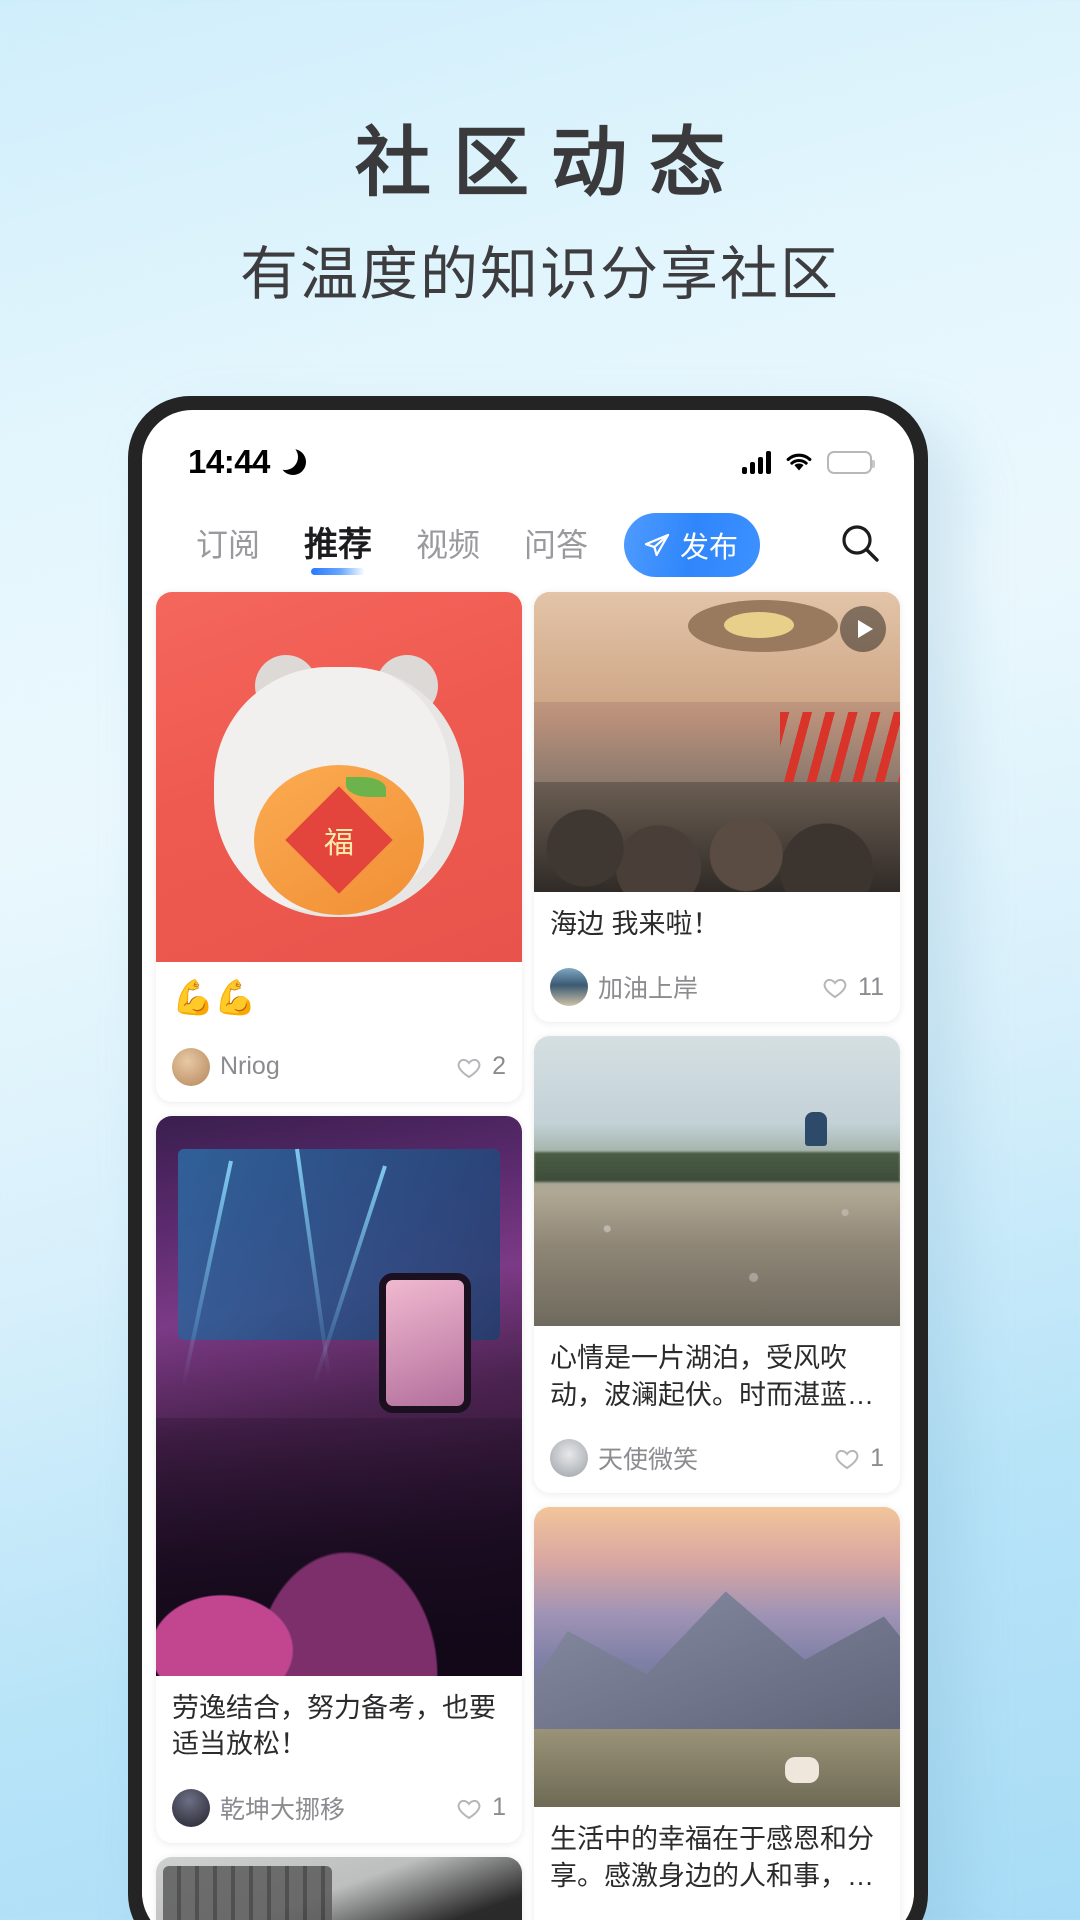 The image size is (1080, 1920). I want to click on card-author-name: Nriog, so click(250, 1066).